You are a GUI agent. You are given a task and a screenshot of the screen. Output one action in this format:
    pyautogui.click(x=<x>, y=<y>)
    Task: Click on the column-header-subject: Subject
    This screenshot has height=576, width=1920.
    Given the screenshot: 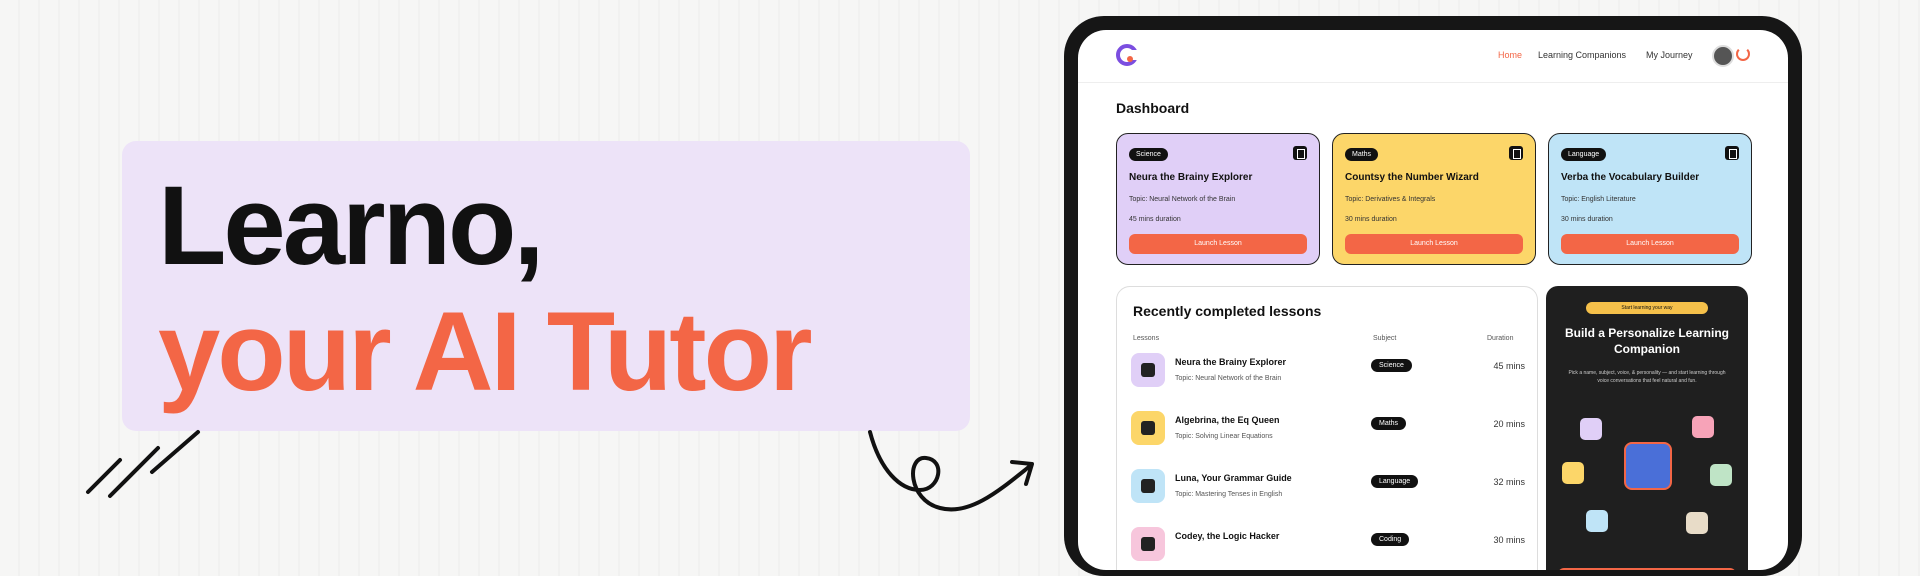 What is the action you would take?
    pyautogui.click(x=1385, y=338)
    